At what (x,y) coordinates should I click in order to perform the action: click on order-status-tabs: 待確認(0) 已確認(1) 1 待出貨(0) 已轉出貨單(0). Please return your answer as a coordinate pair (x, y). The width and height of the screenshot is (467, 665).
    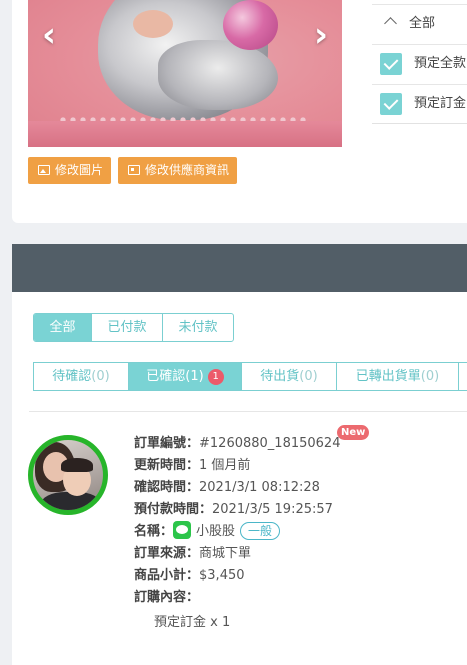
    Looking at the image, I should click on (250, 376).